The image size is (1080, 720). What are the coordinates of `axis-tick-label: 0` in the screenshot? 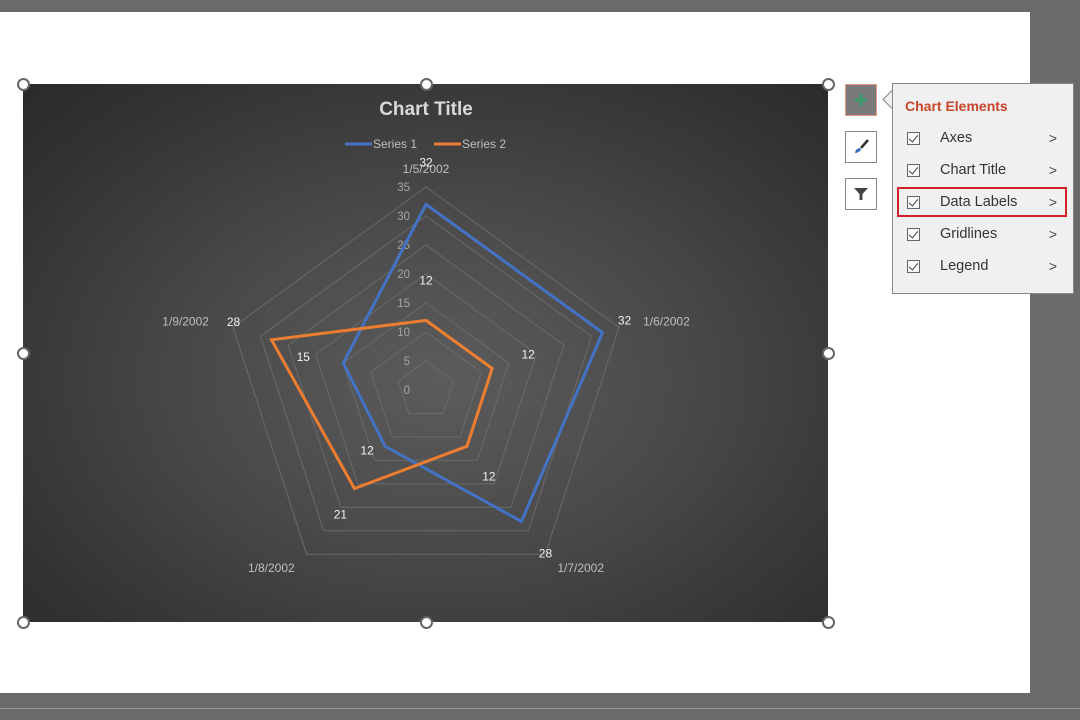 It's located at (407, 391).